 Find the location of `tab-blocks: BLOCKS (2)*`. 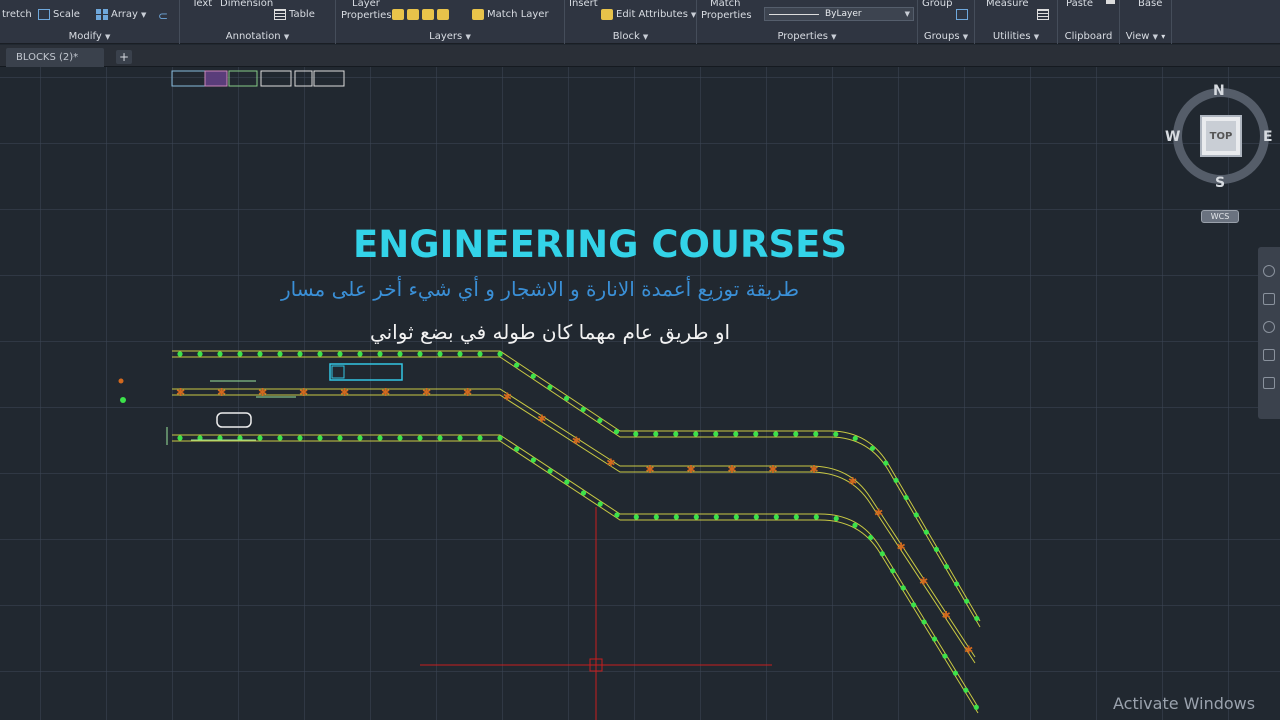

tab-blocks: BLOCKS (2)* is located at coordinates (55, 57).